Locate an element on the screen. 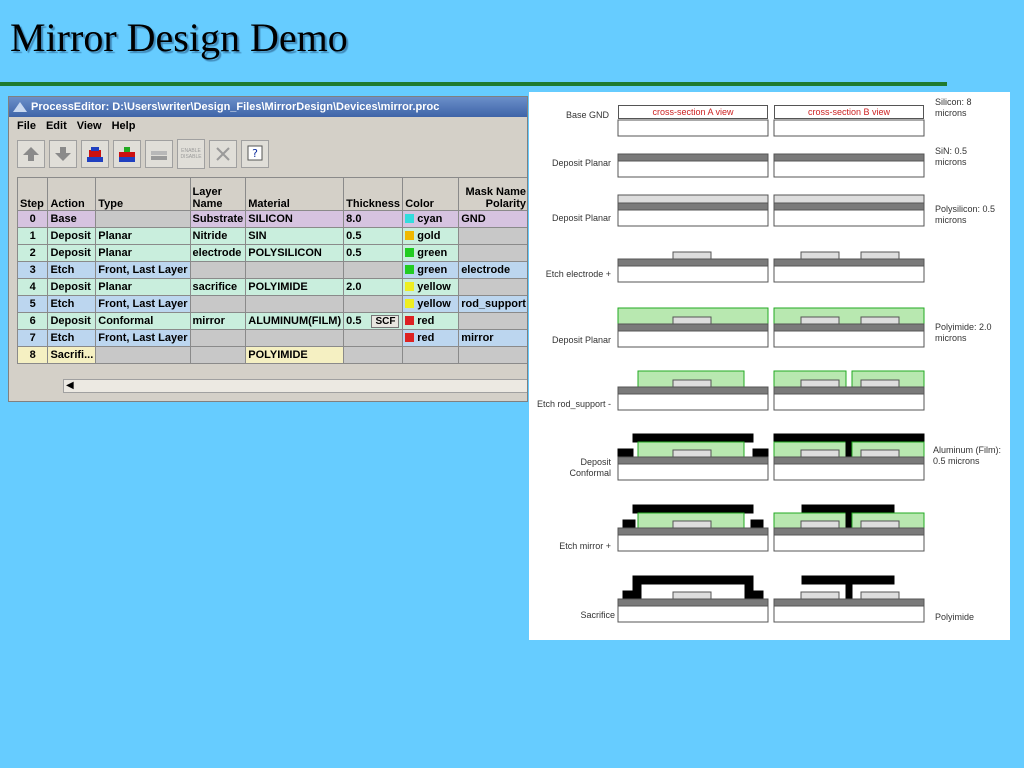  cell-mask: rod_support is located at coordinates (492, 304).